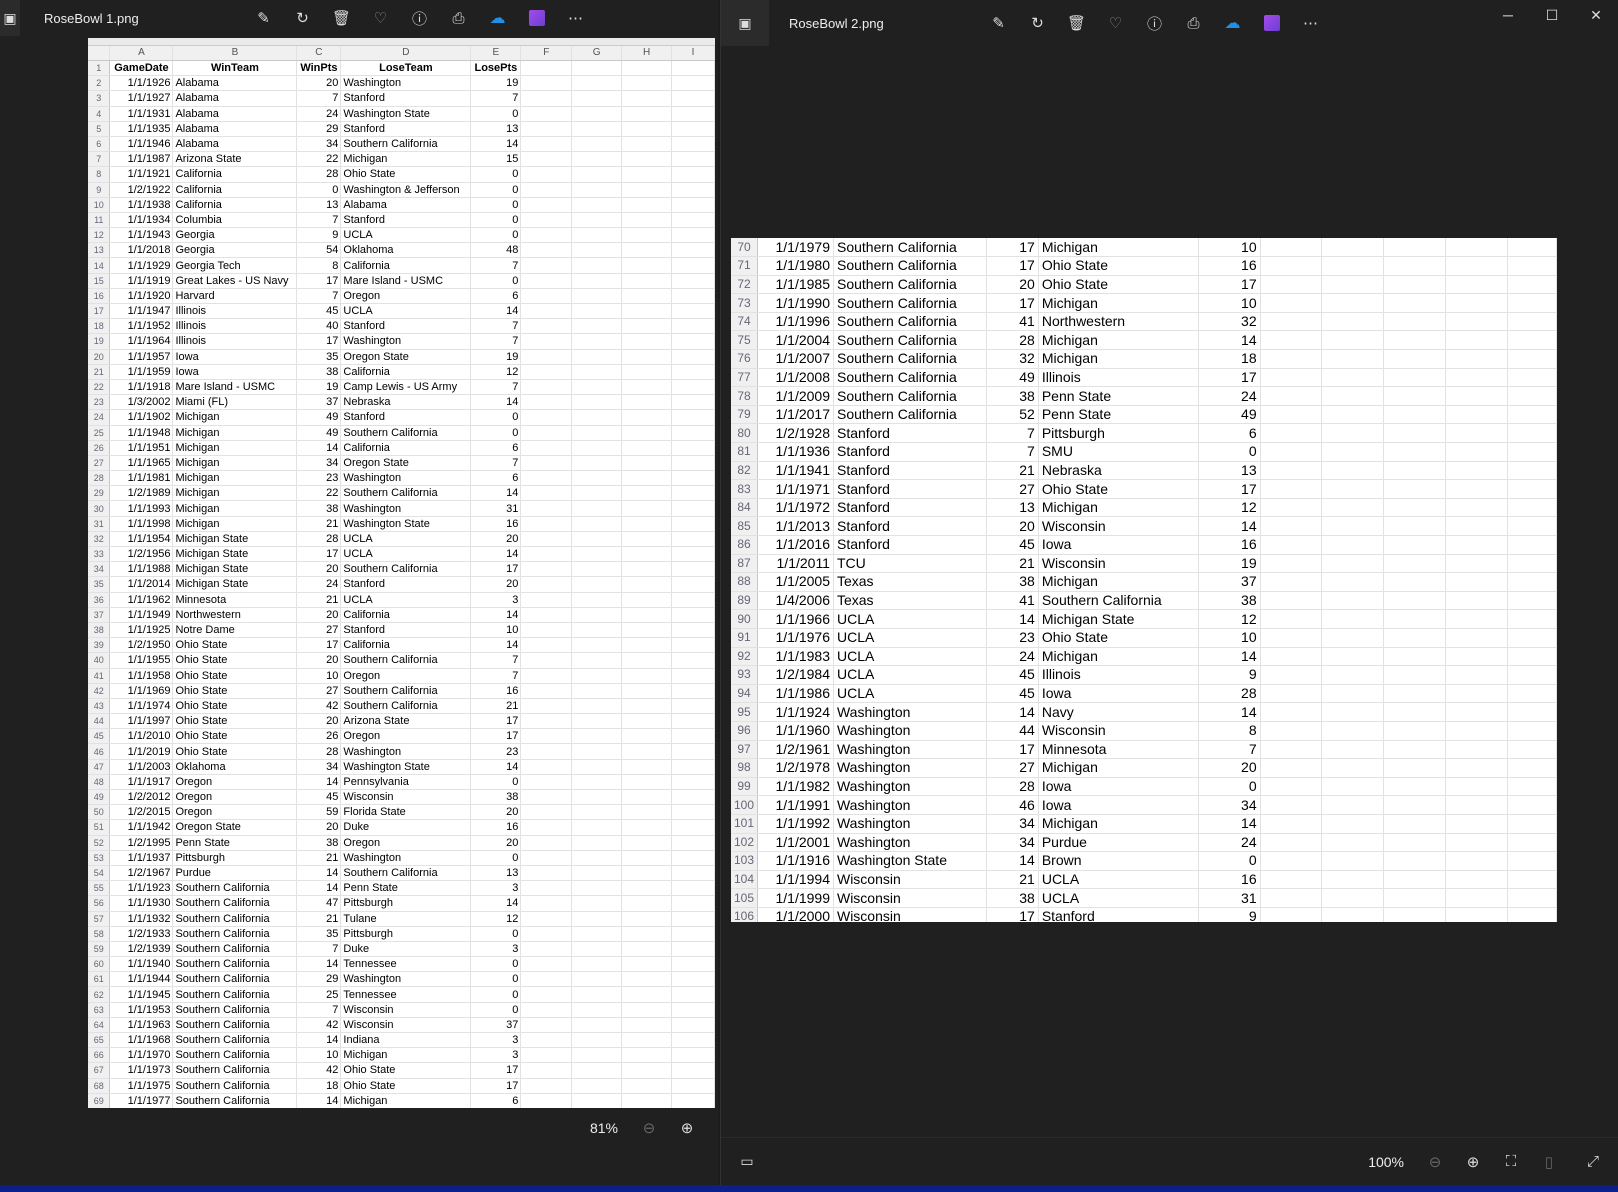 Image resolution: width=1618 pixels, height=1192 pixels. Describe the element at coordinates (496, 448) in the screenshot. I see `lose-pts-cell: 6` at that location.